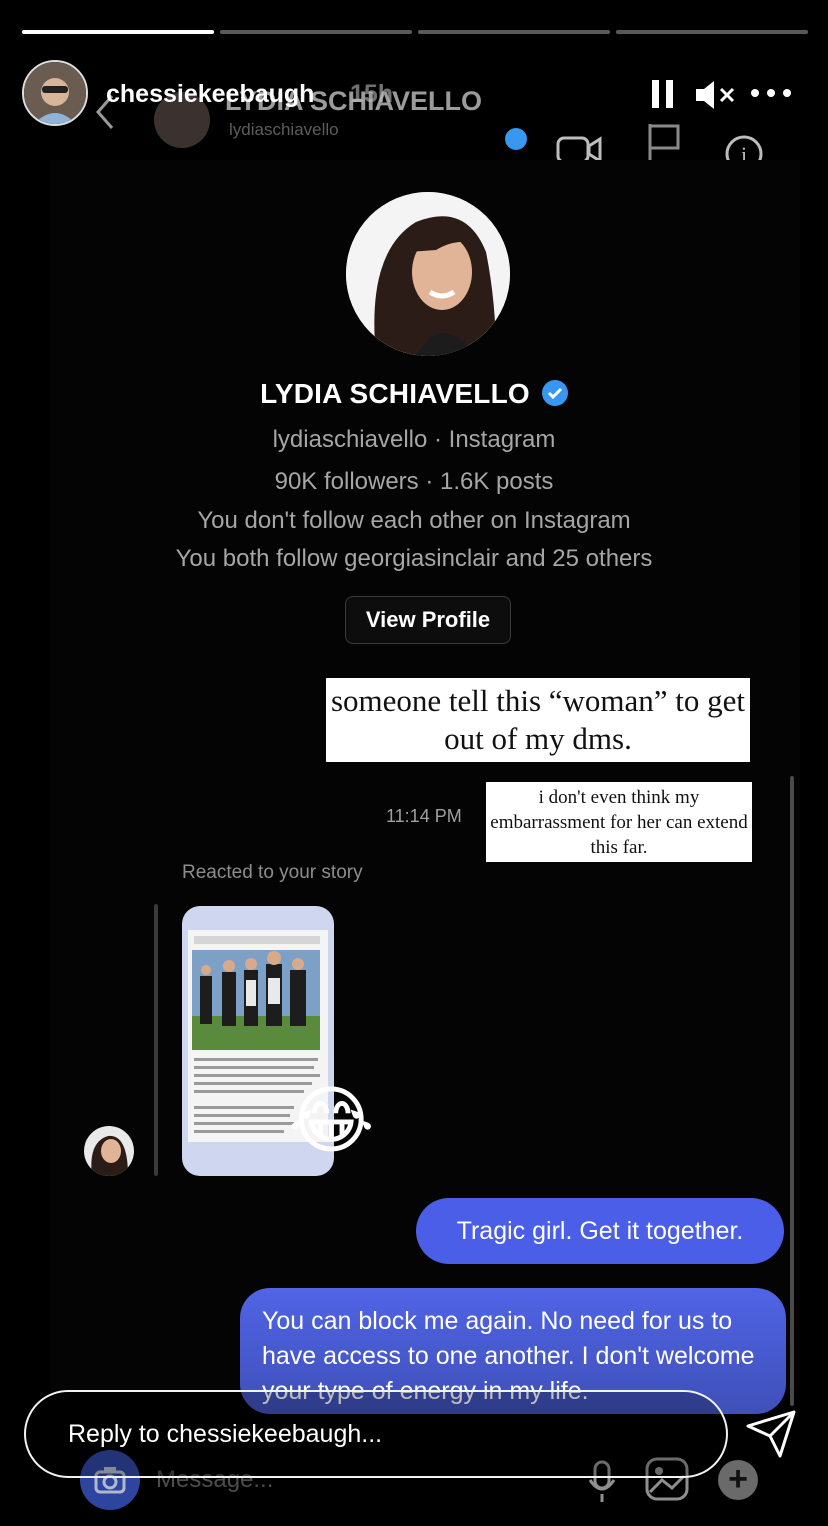 Image resolution: width=828 pixels, height=1526 pixels. What do you see at coordinates (738, 1480) in the screenshot?
I see `plus-icon: +` at bounding box center [738, 1480].